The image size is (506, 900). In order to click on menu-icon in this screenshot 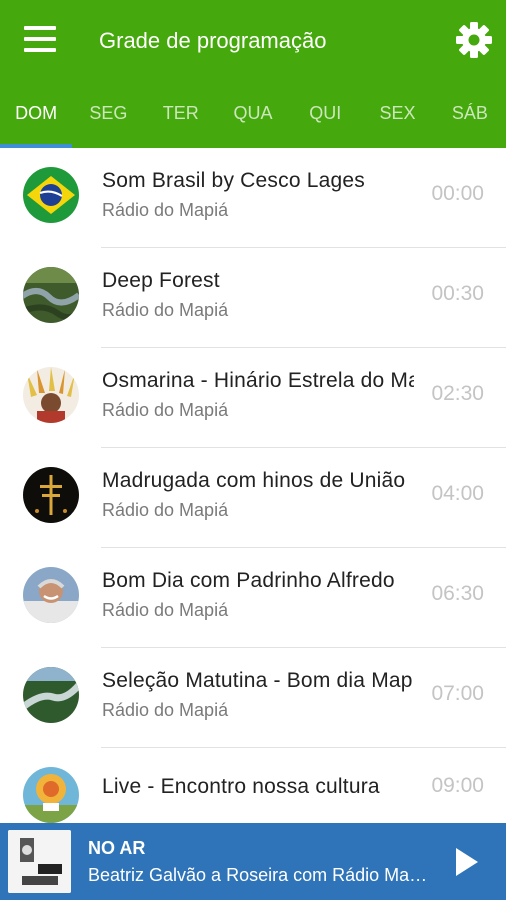, I will do `click(40, 41)`.